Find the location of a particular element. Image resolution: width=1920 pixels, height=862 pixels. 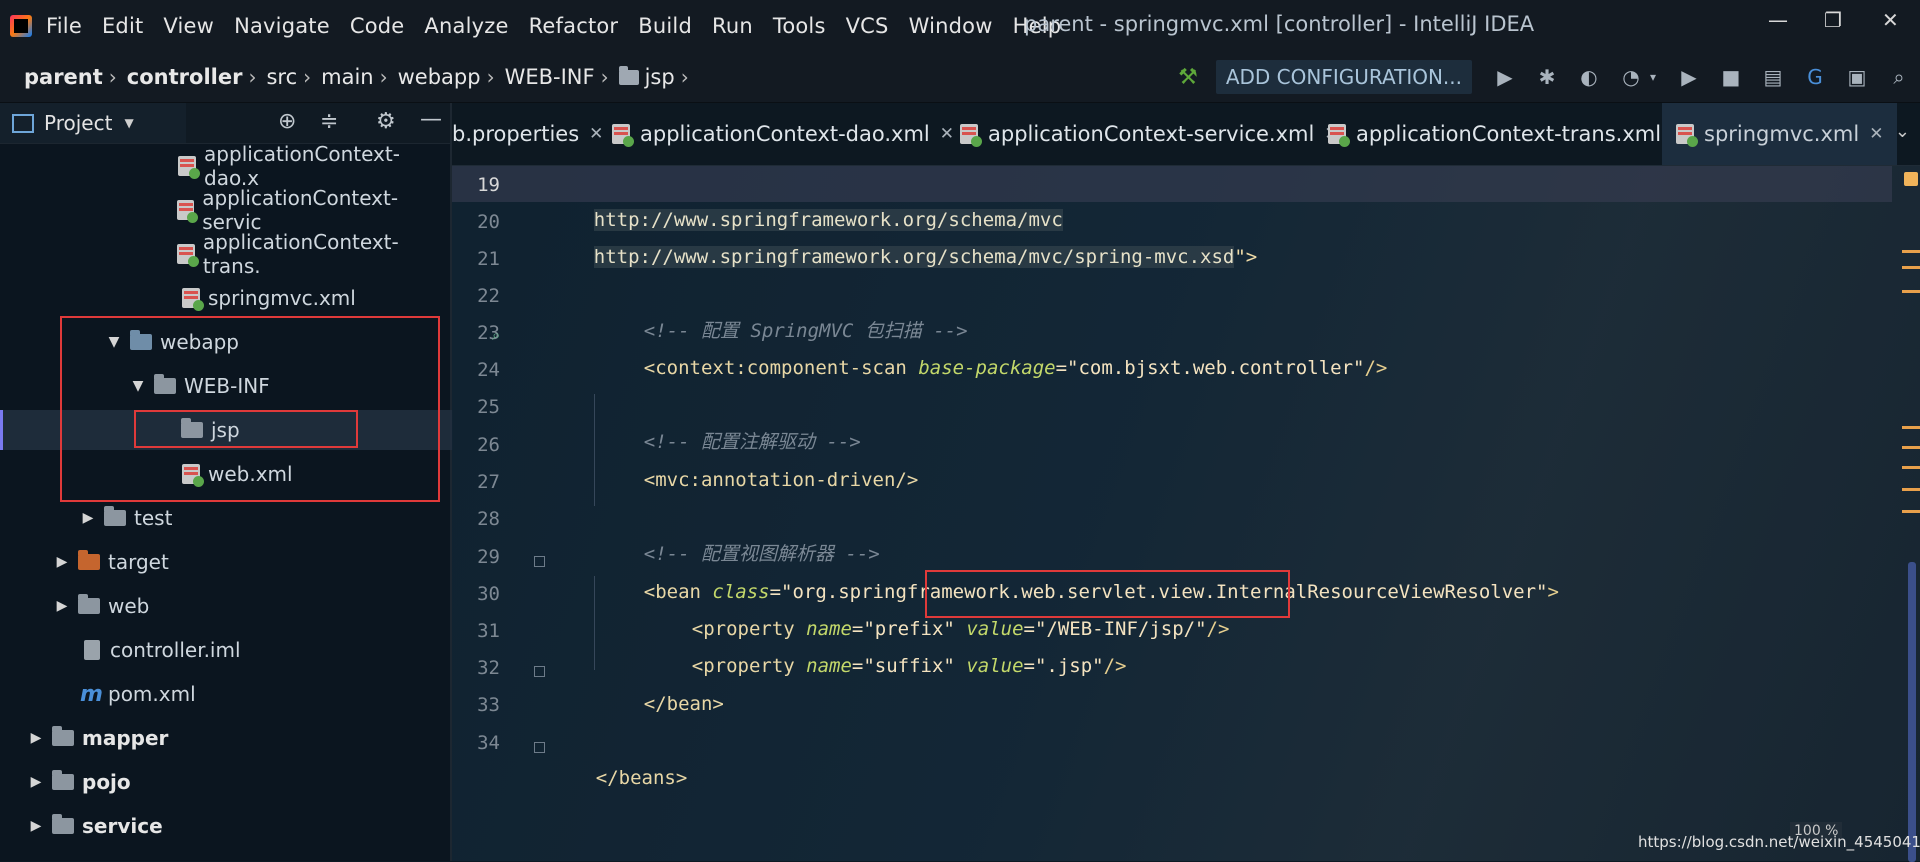

web-xml-file-icon is located at coordinates (193, 475).